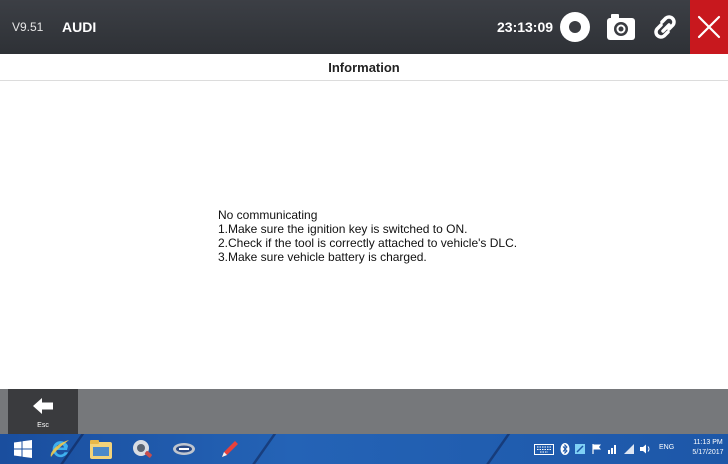 This screenshot has height=464, width=728. I want to click on taskbar-clock: 11:13 PM 5/17/2017, so click(708, 448).